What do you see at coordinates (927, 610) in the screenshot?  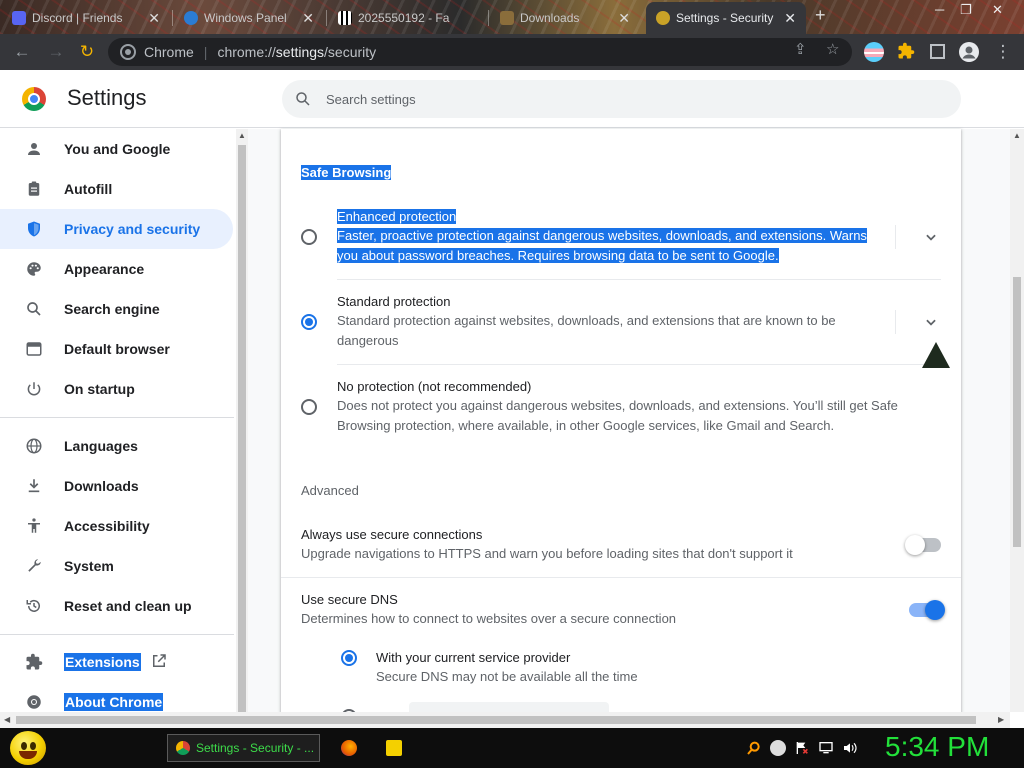 I see `secure-dns-toggle` at bounding box center [927, 610].